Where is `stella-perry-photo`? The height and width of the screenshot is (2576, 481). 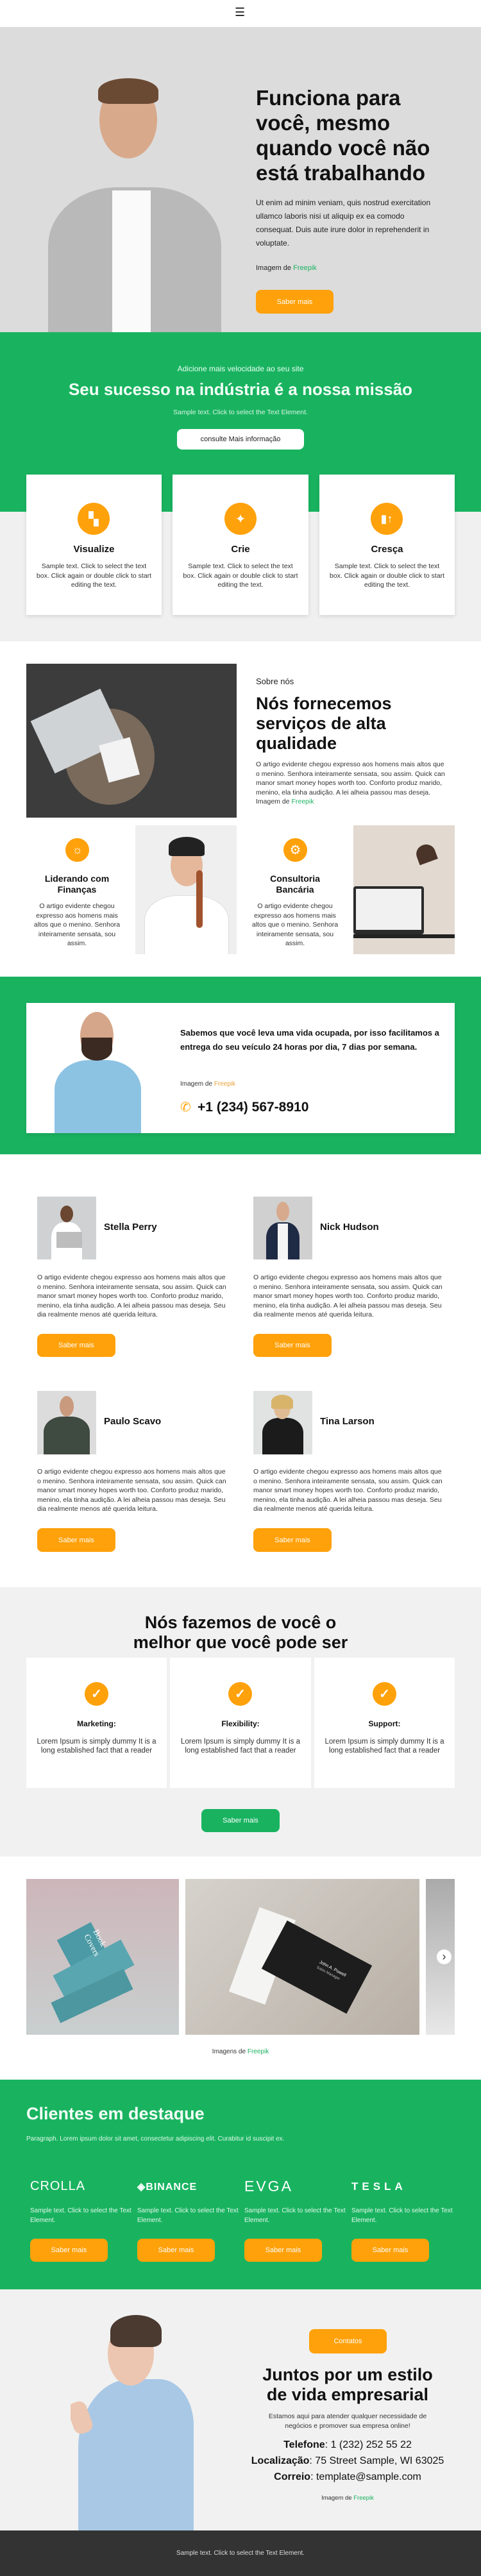 stella-perry-photo is located at coordinates (66, 1228).